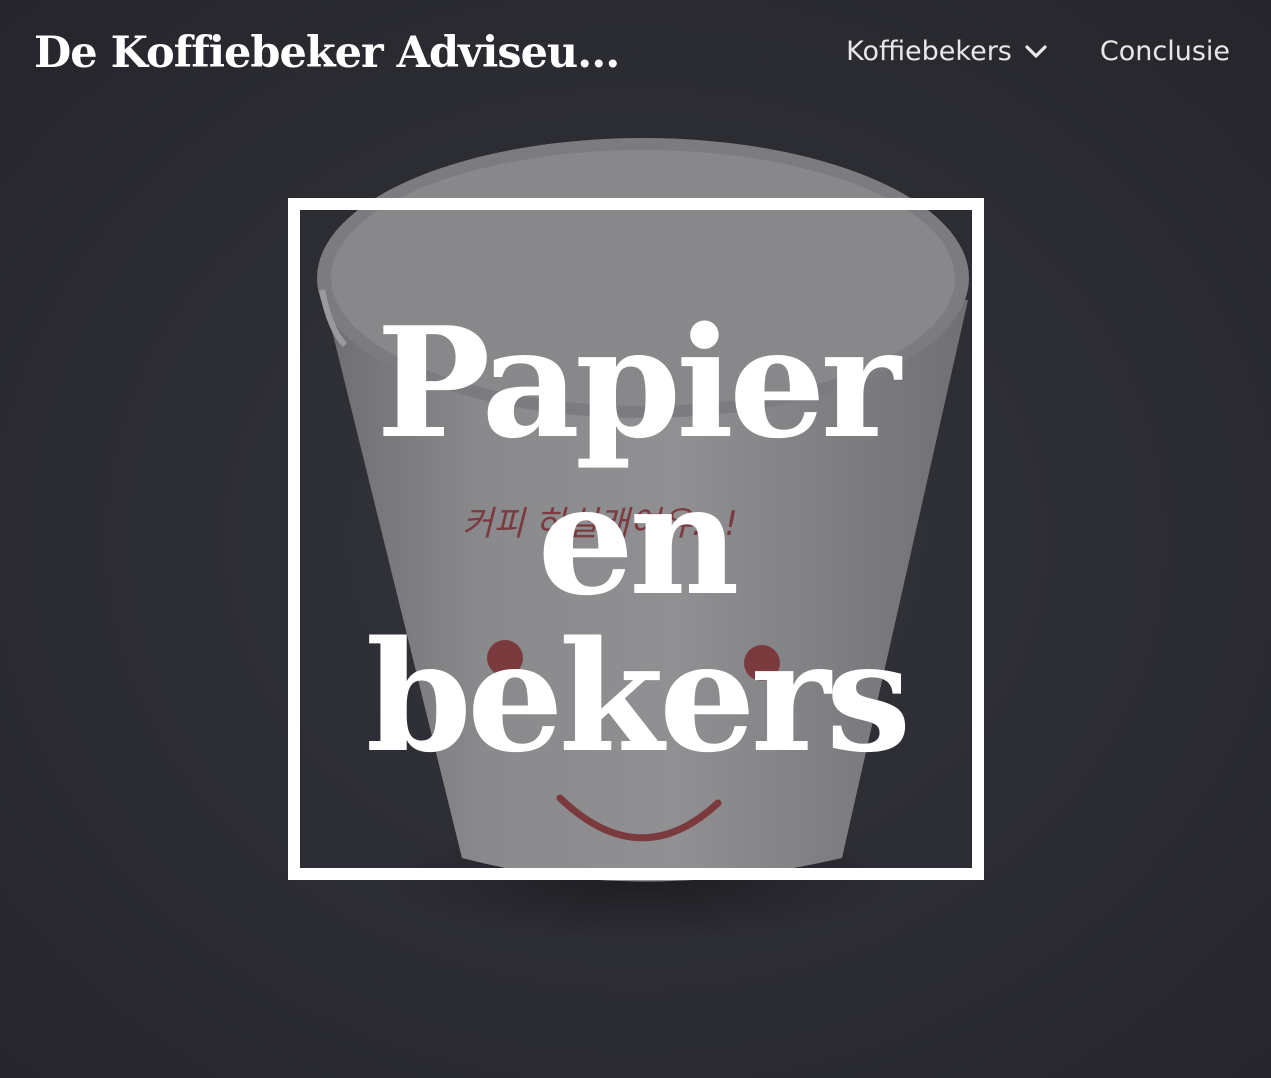  I want to click on nav-item-conclusie: Conclusie, so click(1165, 51).